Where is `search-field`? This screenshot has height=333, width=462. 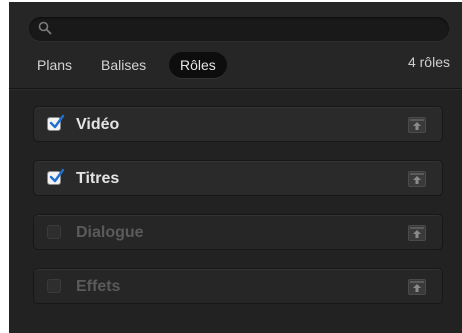 search-field is located at coordinates (239, 29).